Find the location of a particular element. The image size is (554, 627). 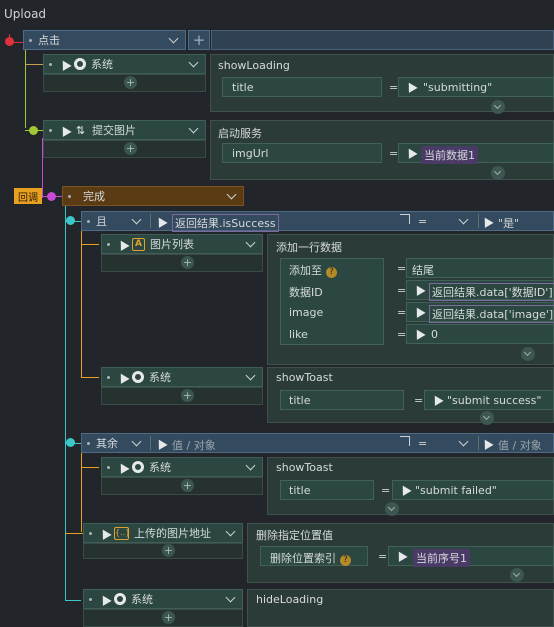

variable-chip: 当前数据1 is located at coordinates (449, 155).